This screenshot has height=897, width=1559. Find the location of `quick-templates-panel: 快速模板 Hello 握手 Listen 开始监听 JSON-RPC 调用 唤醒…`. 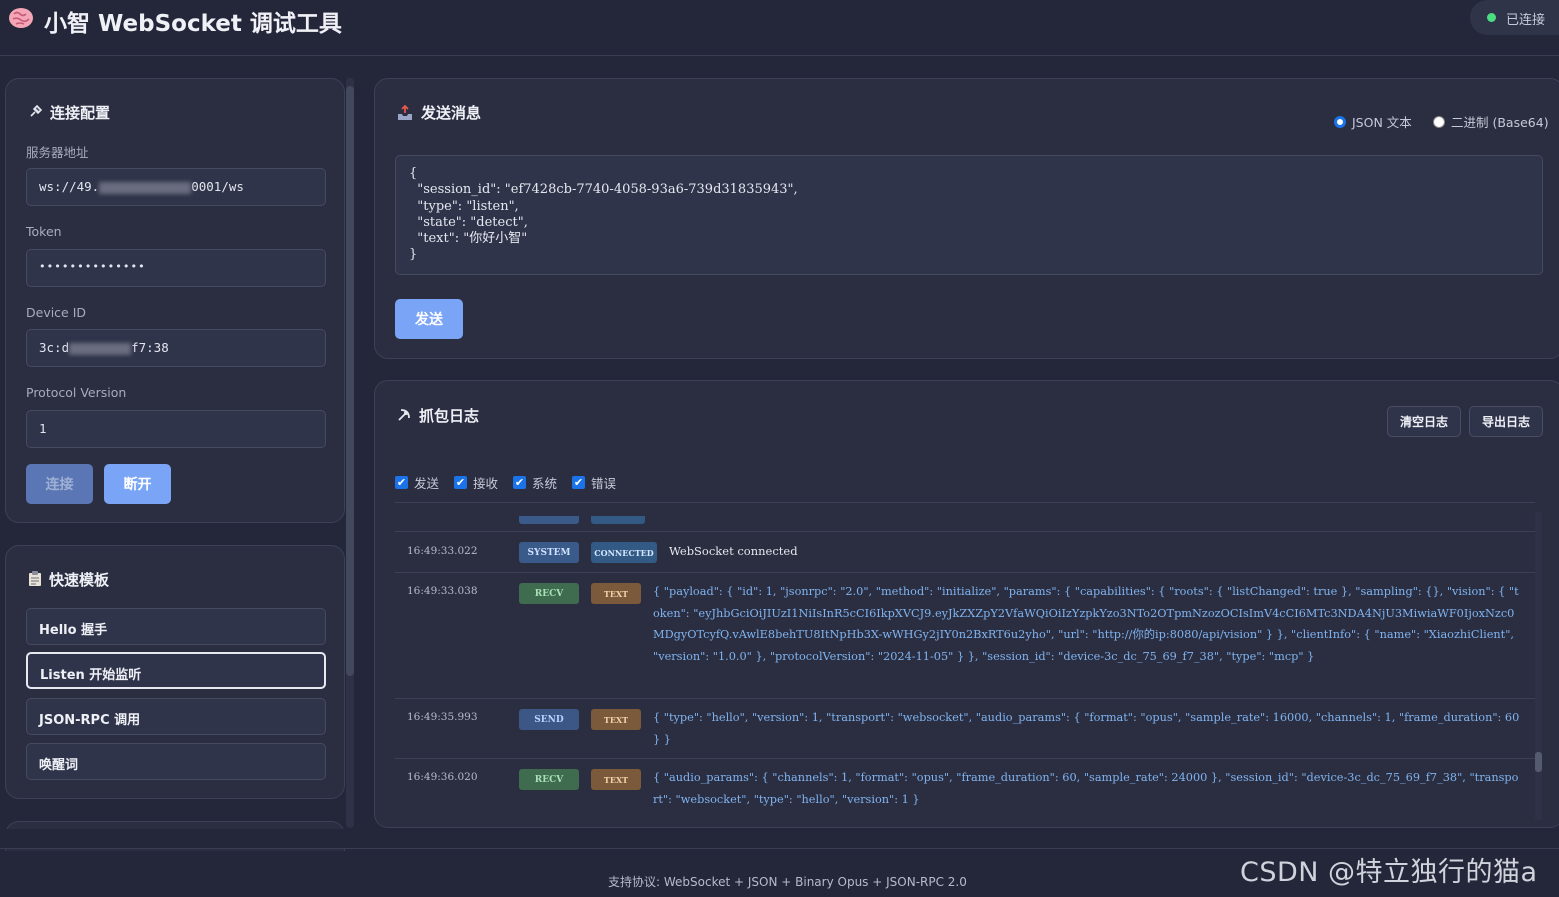

quick-templates-panel: 快速模板 Hello 握手 Listen 开始监听 JSON-RPC 调用 唤醒… is located at coordinates (175, 672).